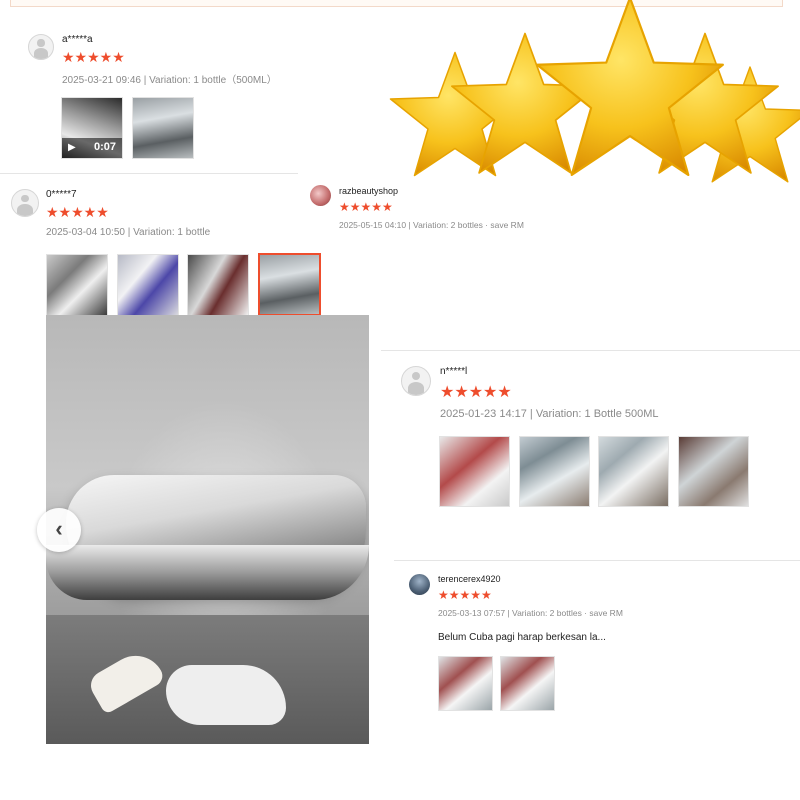  Describe the element at coordinates (128, 232) in the screenshot. I see `review-meta: 2025-03-04 10:50 | Variation: 1 bottle` at that location.